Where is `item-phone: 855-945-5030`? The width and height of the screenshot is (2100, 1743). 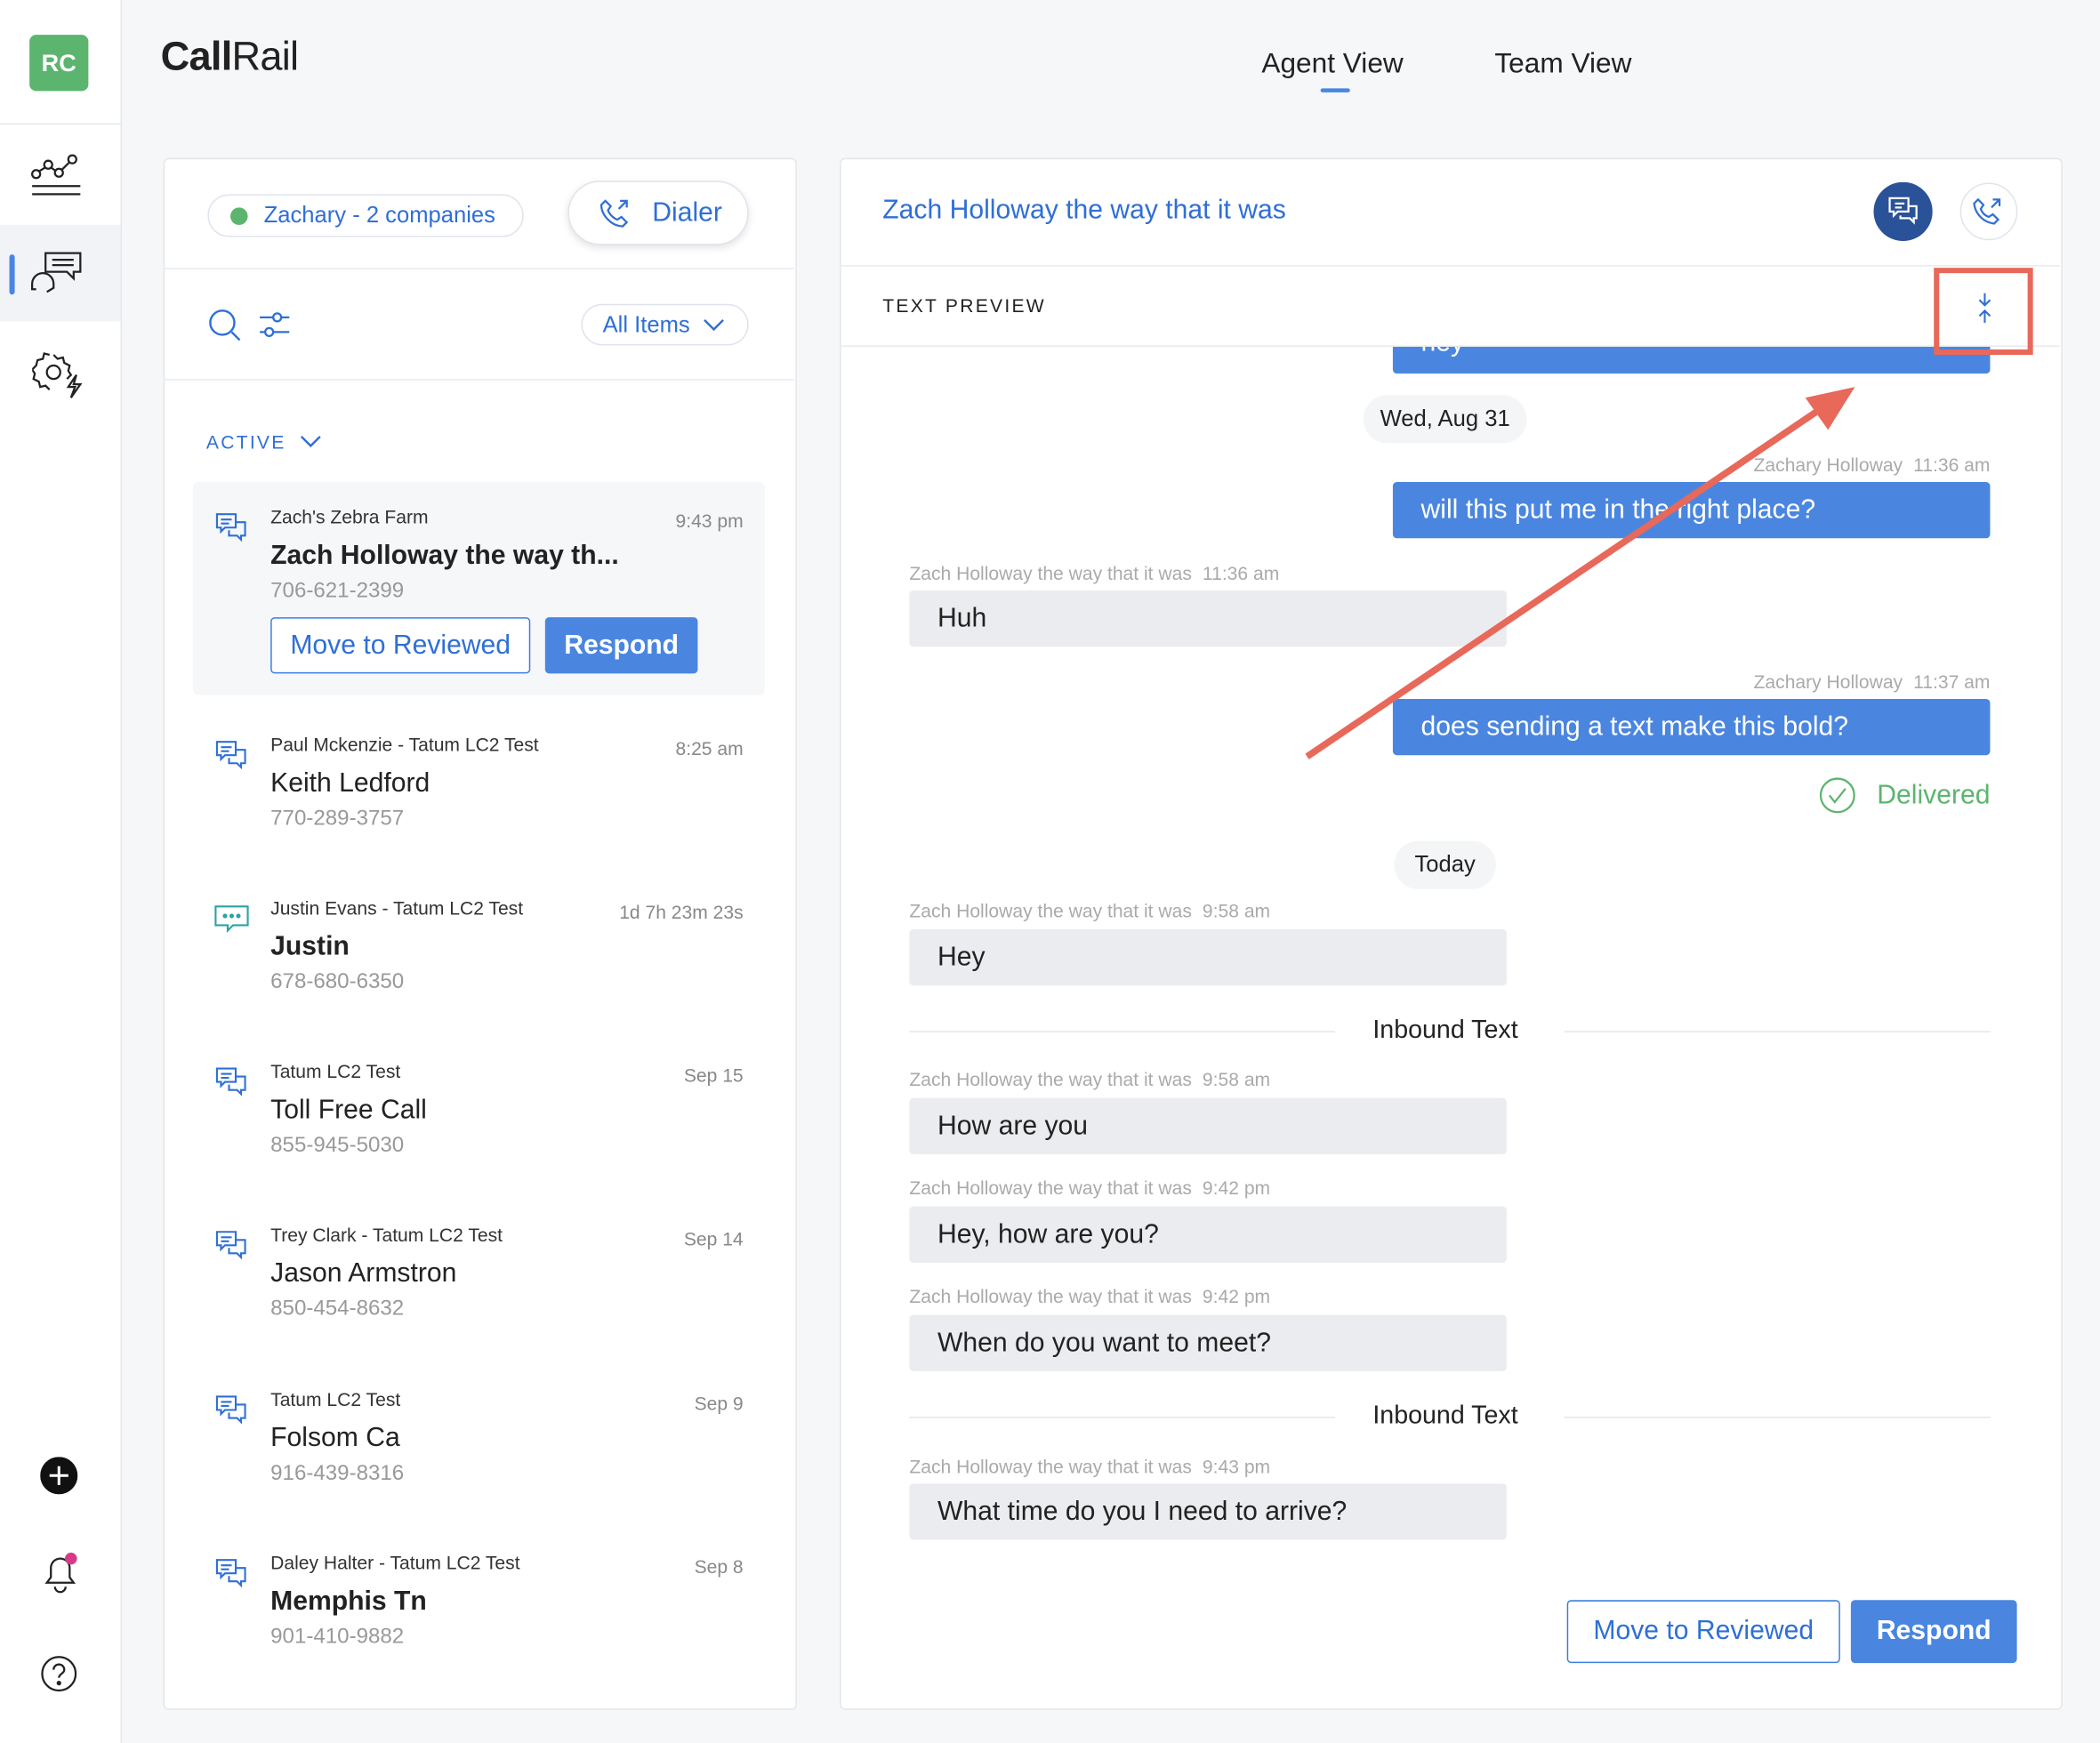 item-phone: 855-945-5030 is located at coordinates (337, 1145).